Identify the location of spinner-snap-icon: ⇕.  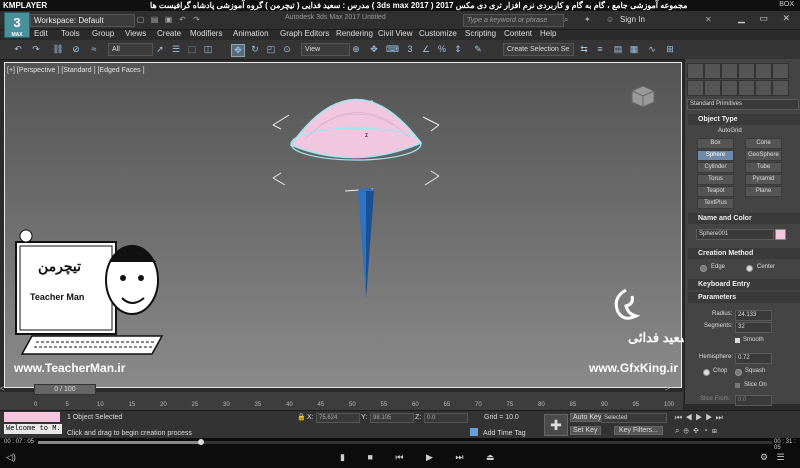
(458, 49).